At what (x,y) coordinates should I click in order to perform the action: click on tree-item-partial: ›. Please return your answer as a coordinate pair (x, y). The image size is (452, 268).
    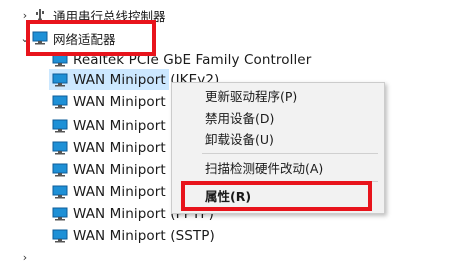
    Looking at the image, I should click on (25, 257).